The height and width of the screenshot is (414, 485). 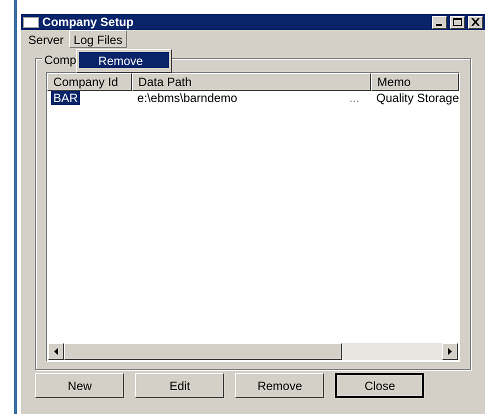 What do you see at coordinates (253, 98) in the screenshot?
I see `table-row: BAR e:\ebms\barndemo ... Quality Storage` at bounding box center [253, 98].